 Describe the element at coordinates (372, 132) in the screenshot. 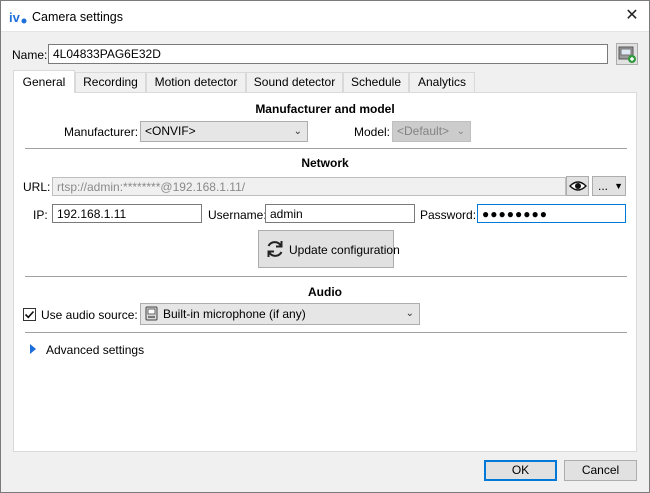

I see `model-label: Model:` at that location.